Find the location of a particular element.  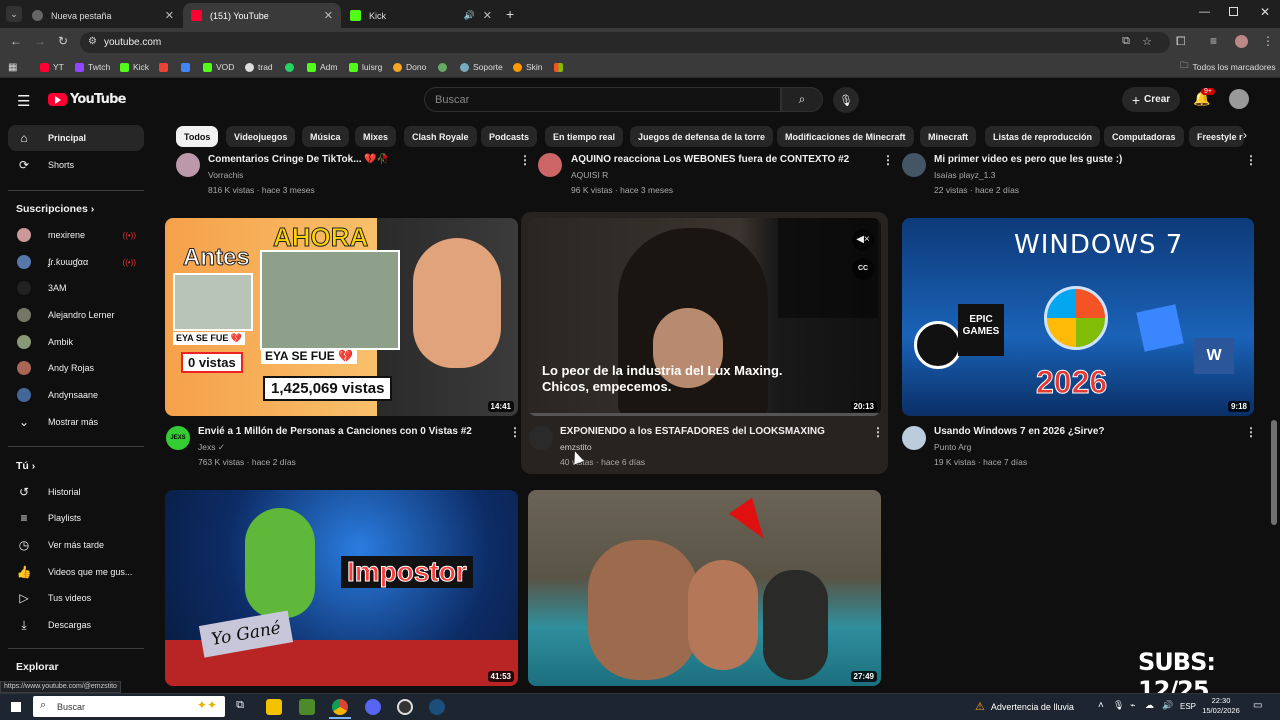

account-avatar is located at coordinates (1239, 99).